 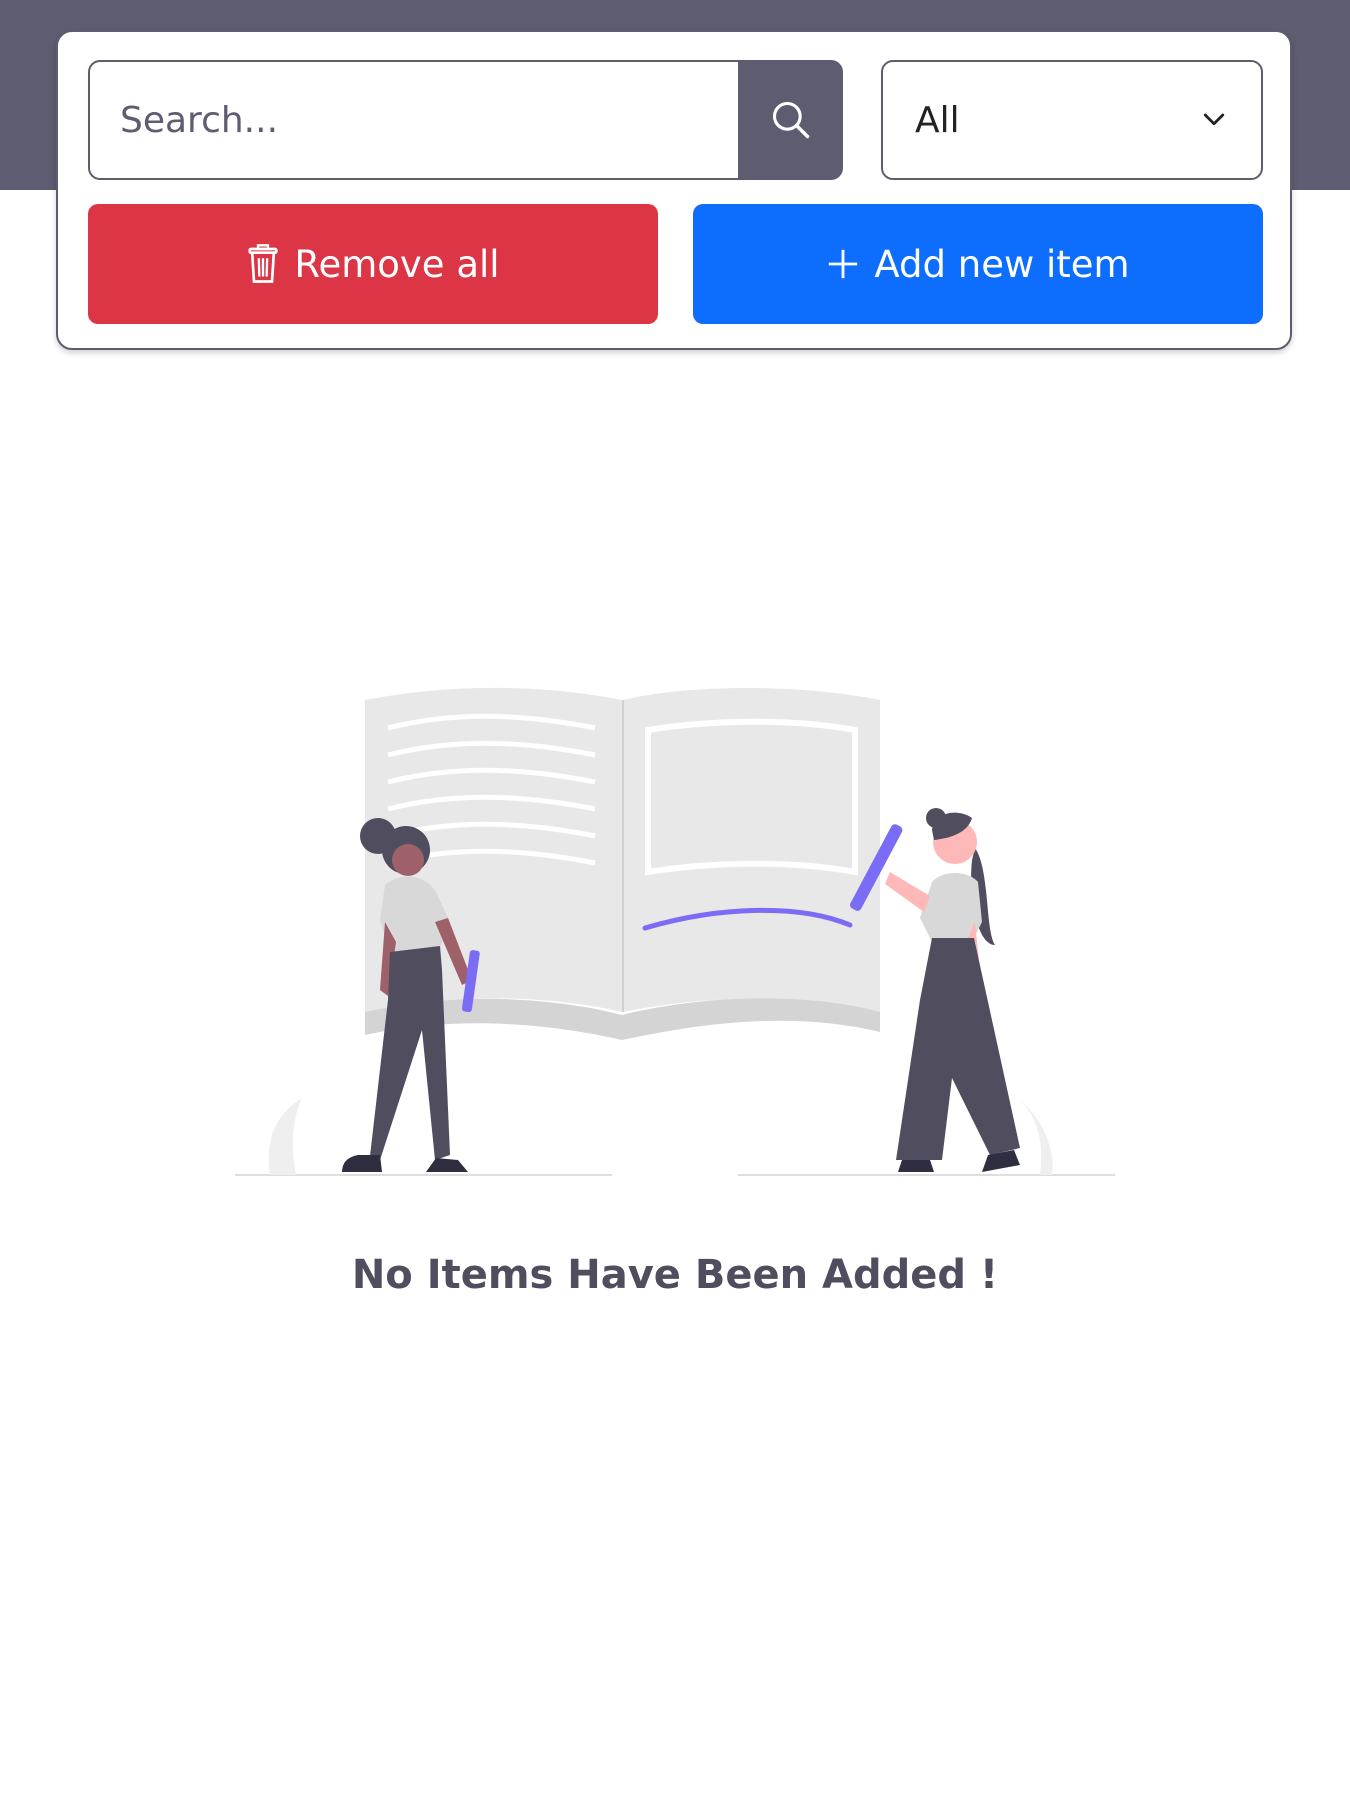 I want to click on trash-icon, so click(x=263, y=263).